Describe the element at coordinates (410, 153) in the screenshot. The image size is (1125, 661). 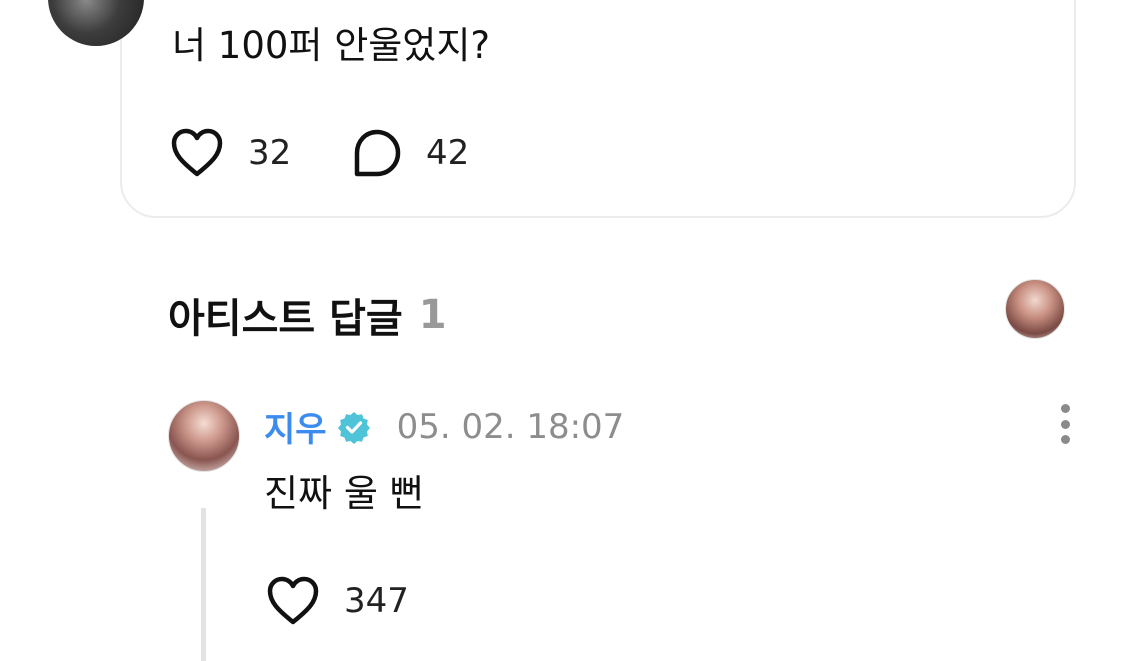
I see `post-comment-button: 42` at that location.